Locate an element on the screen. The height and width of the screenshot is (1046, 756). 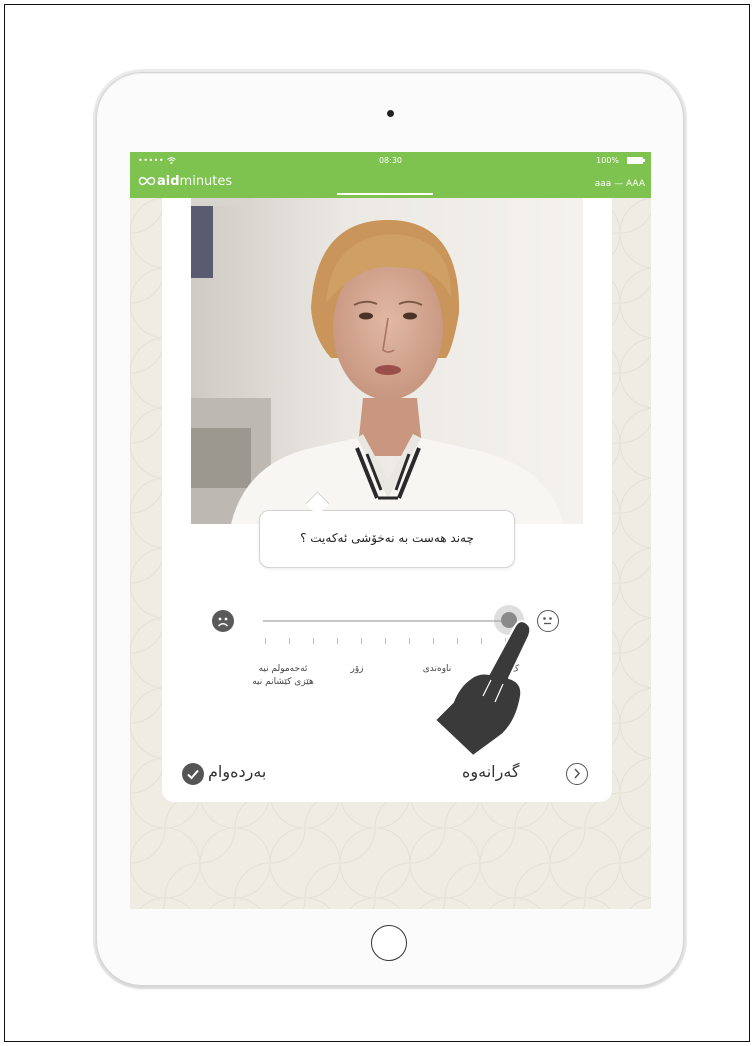
brand-name: aidminutes is located at coordinates (194, 181).